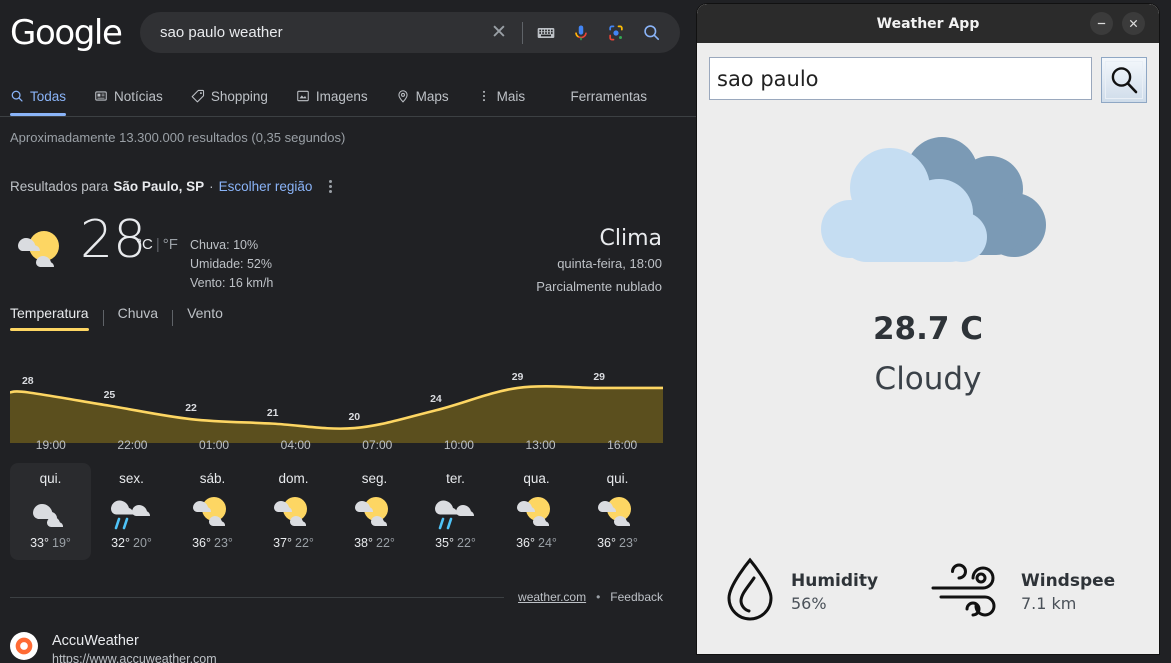  What do you see at coordinates (336, 415) in the screenshot?
I see `temperature-chart` at bounding box center [336, 415].